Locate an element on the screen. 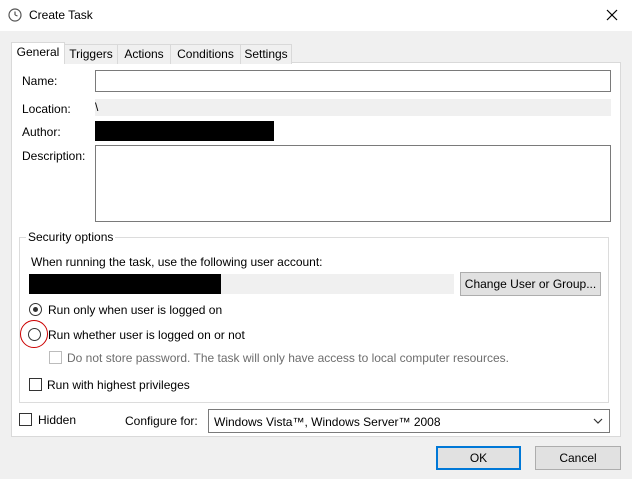  radio-run-whether-logged-on-label: Run whether user is logged on or not is located at coordinates (146, 335).